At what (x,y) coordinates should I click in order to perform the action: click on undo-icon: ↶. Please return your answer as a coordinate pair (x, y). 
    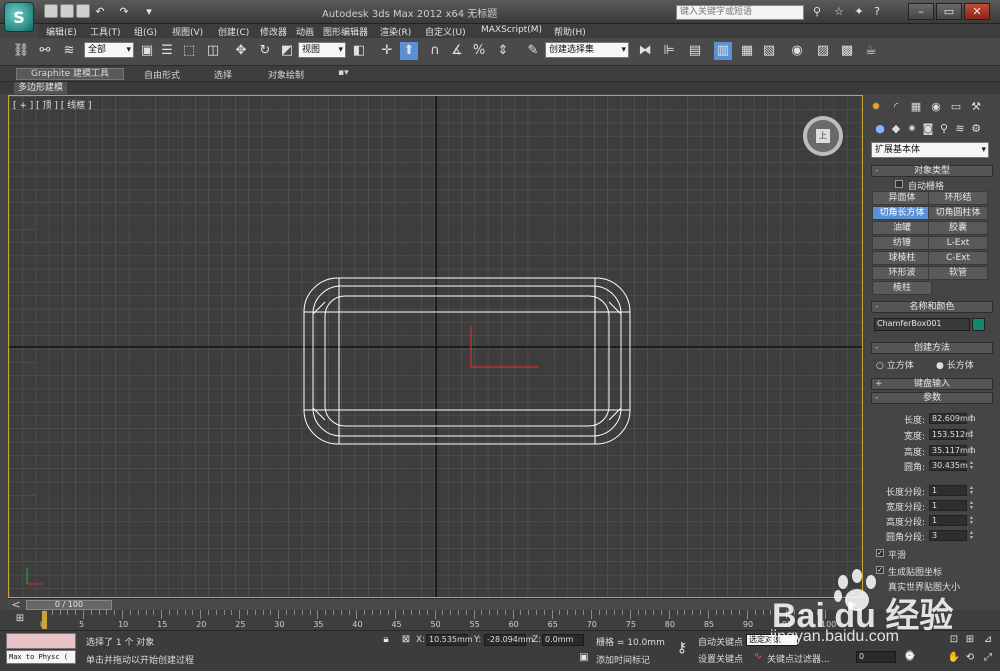
    Looking at the image, I should click on (100, 12).